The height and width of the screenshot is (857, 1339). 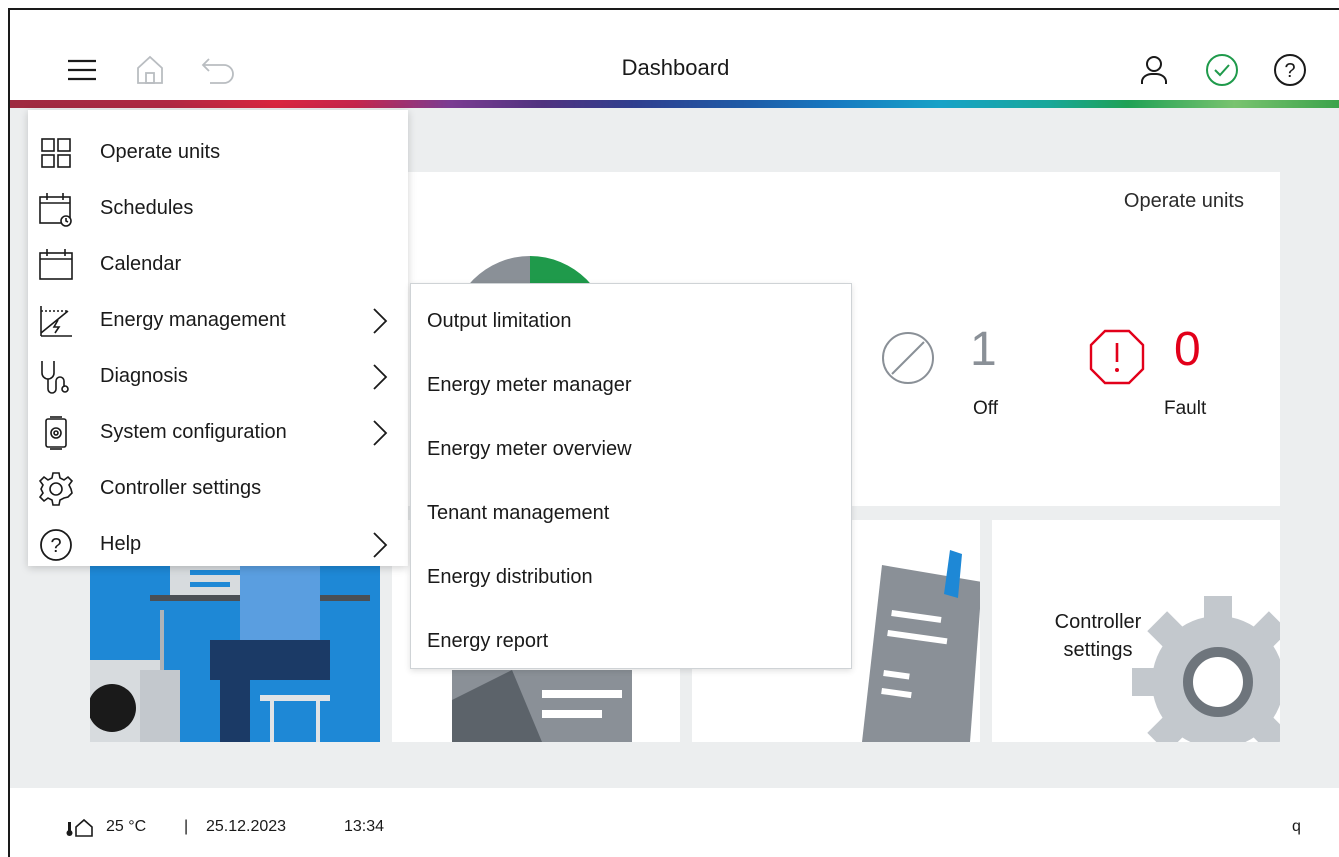 What do you see at coordinates (518, 513) in the screenshot?
I see `submenu-item-label: Tenant management` at bounding box center [518, 513].